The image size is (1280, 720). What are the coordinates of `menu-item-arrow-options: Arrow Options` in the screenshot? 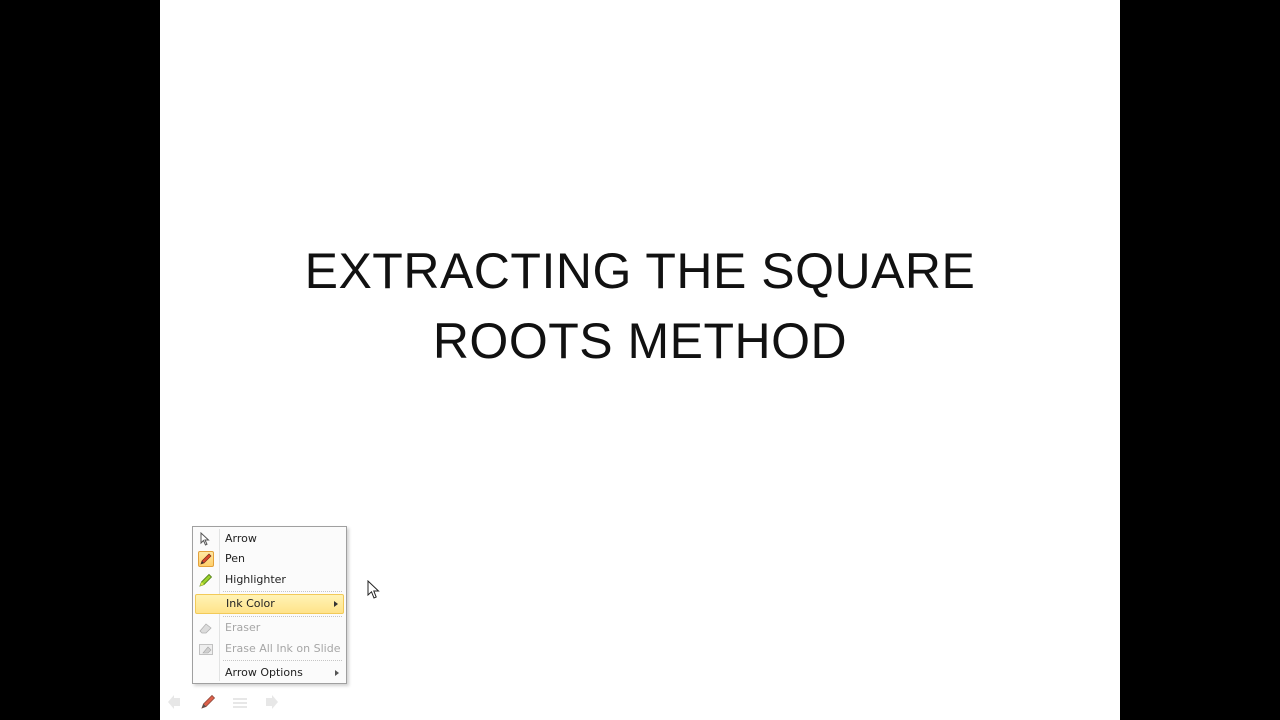 It's located at (269, 673).